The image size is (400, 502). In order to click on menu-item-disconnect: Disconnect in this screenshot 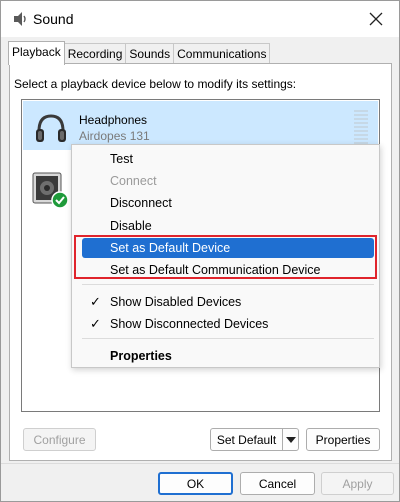, I will do `click(228, 203)`.